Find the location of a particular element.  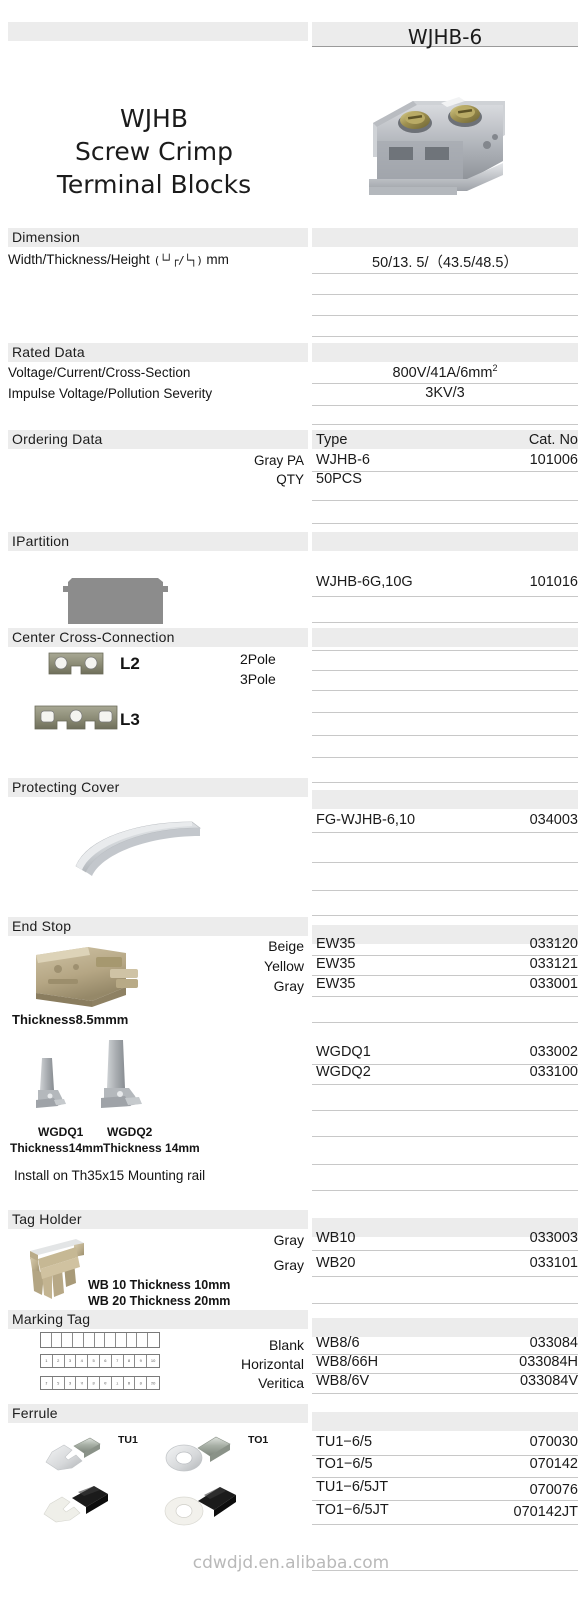

rated-voltage-value: 800V/41A/6mm2 is located at coordinates (445, 372).